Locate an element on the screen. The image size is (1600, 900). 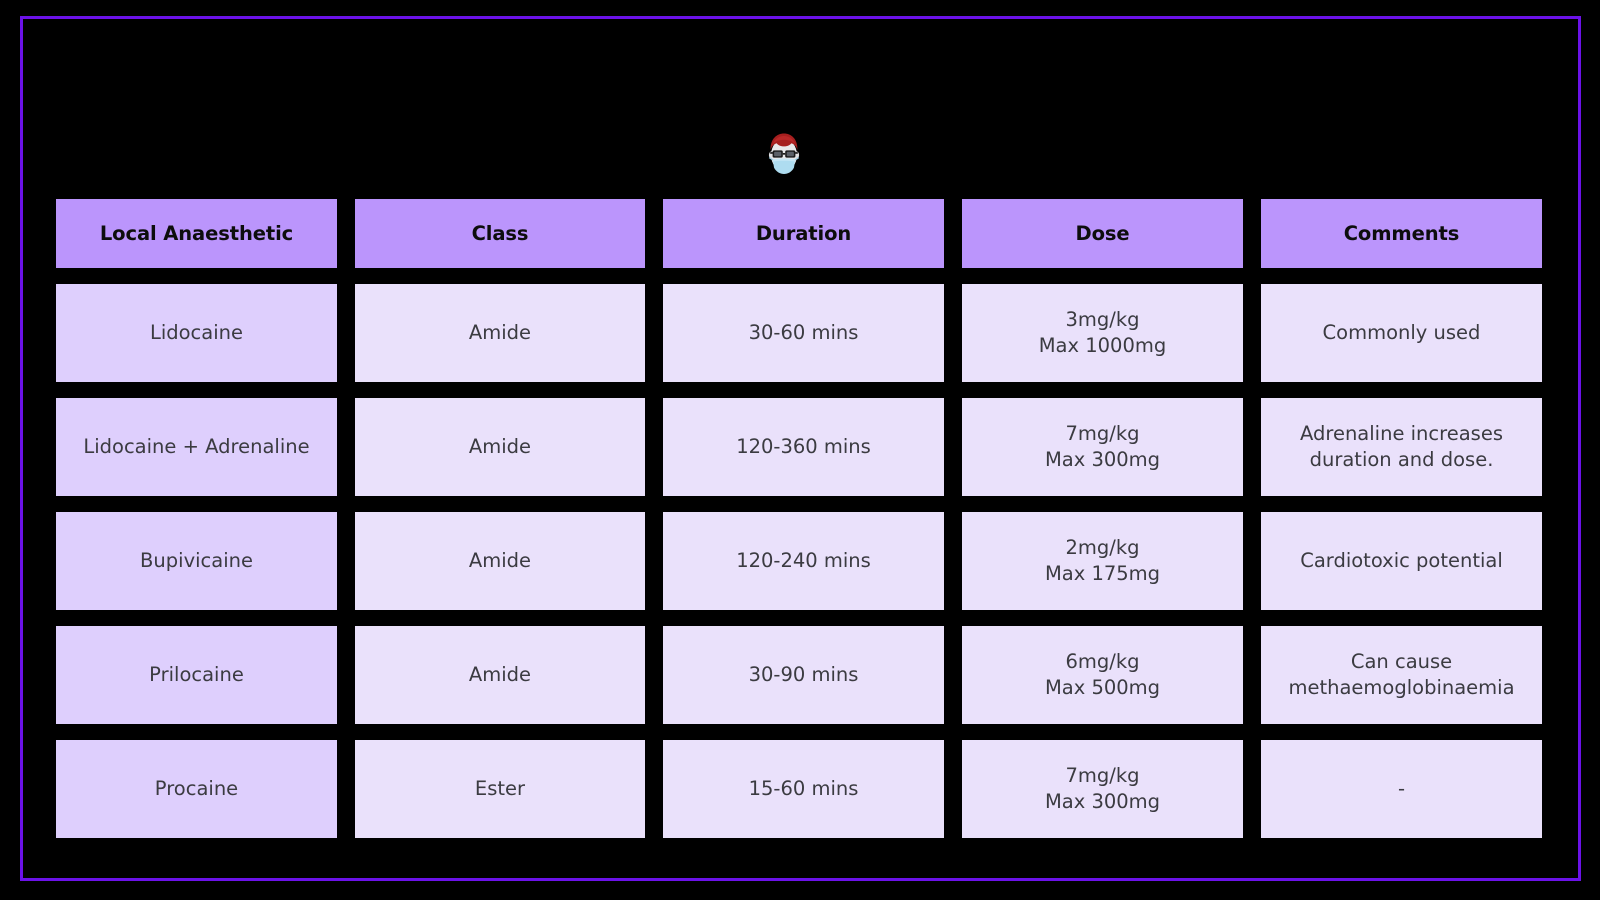
table-cell-dose: 2mg/kg Max 175mg is located at coordinates (1102, 561).